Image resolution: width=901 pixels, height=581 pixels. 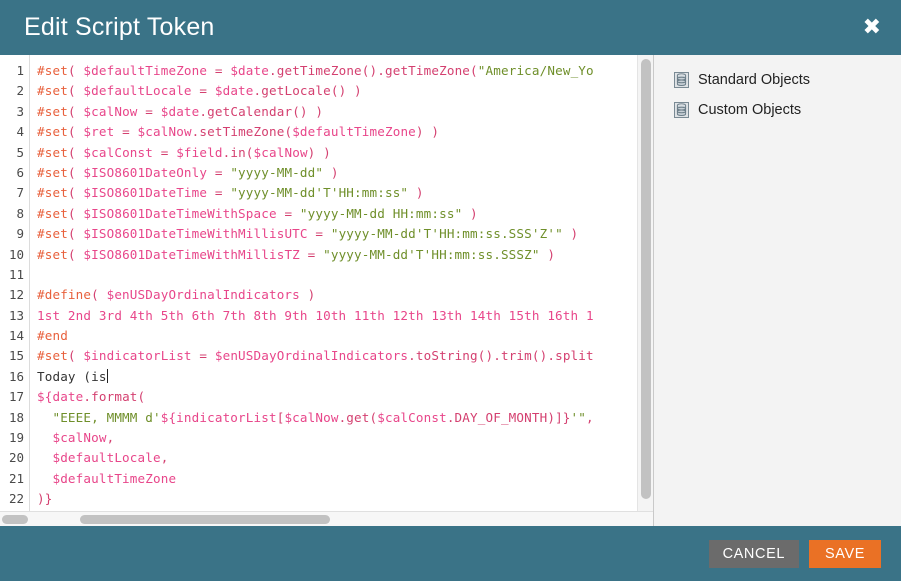 What do you see at coordinates (345, 295) in the screenshot?
I see `code-line: #define( $enUSDayOrdinalIndicators )` at bounding box center [345, 295].